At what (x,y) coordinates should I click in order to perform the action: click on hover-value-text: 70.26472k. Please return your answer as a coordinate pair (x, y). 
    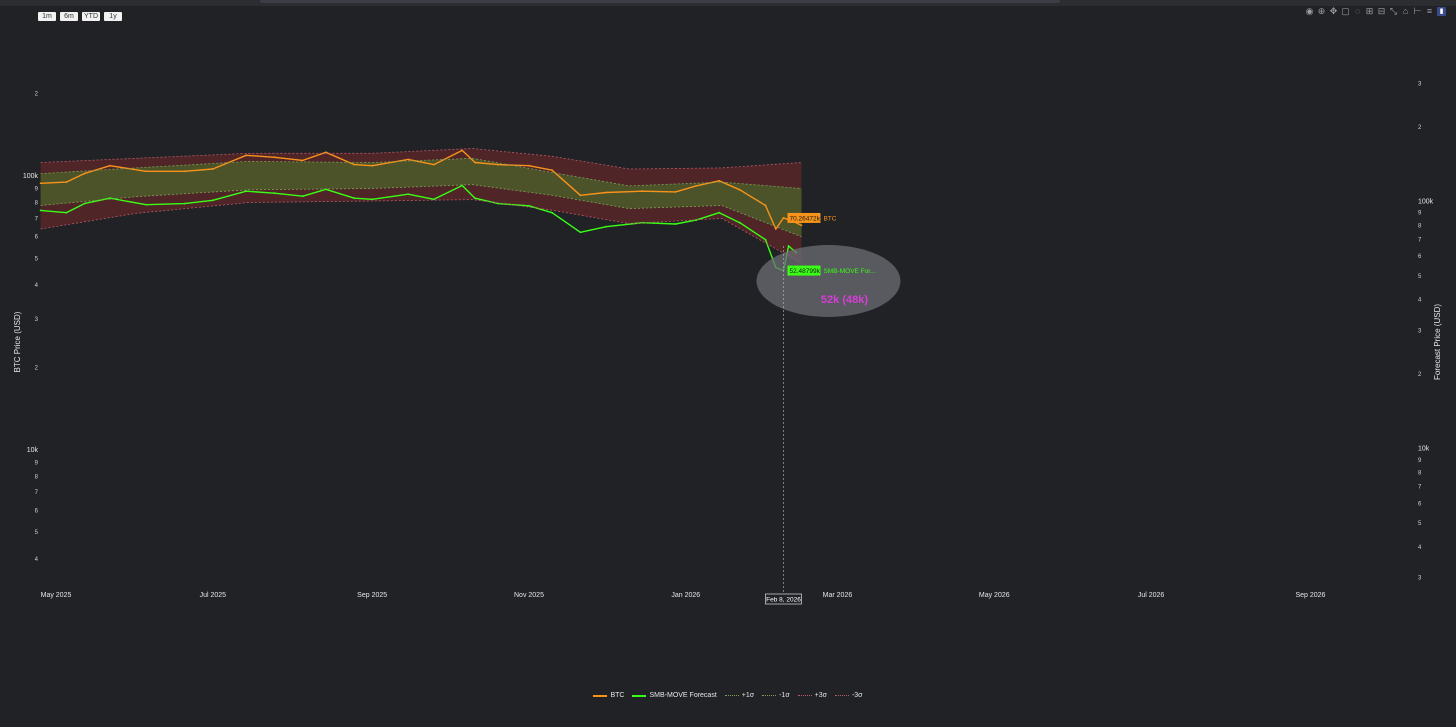
    Looking at the image, I should click on (804, 218).